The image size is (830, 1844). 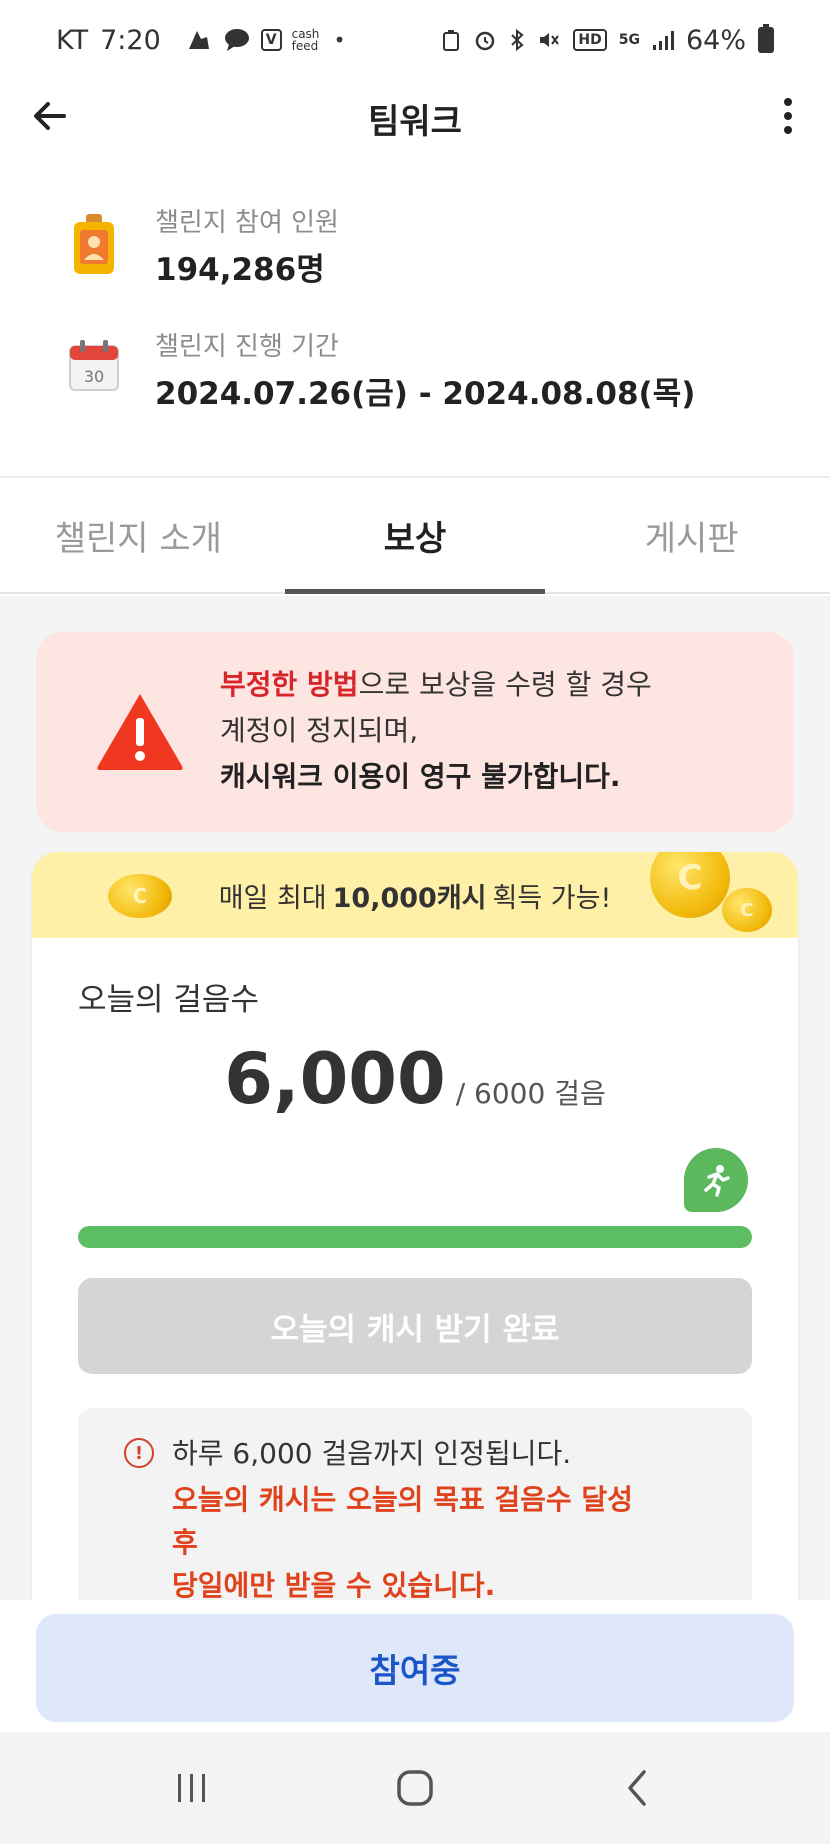 What do you see at coordinates (272, 898) in the screenshot?
I see `banner-prefix: 매일 최대` at bounding box center [272, 898].